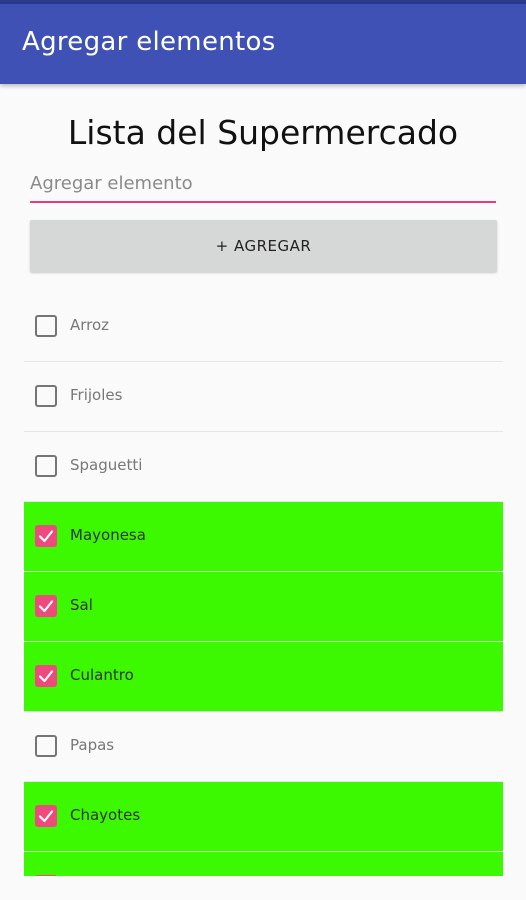 This screenshot has height=900, width=526. I want to click on list-item-label: Sal, so click(81, 605).